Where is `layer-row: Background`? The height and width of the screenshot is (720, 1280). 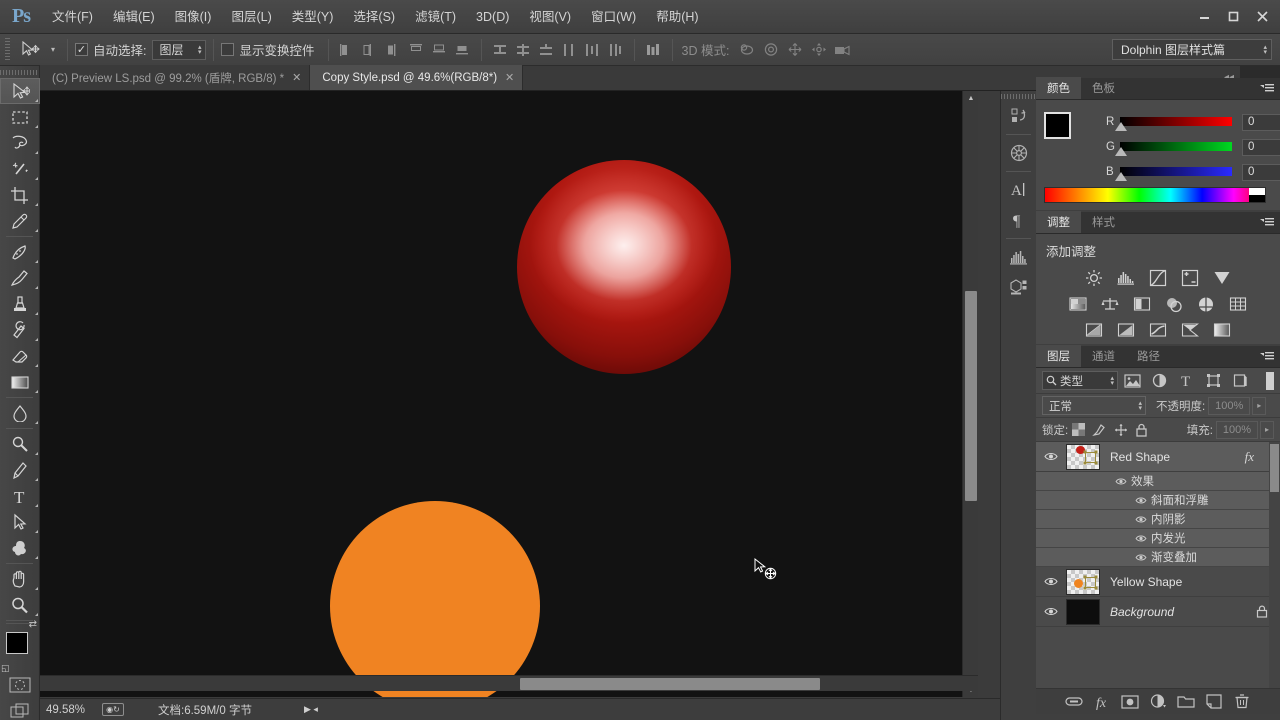
layer-row: Background is located at coordinates (1158, 612).